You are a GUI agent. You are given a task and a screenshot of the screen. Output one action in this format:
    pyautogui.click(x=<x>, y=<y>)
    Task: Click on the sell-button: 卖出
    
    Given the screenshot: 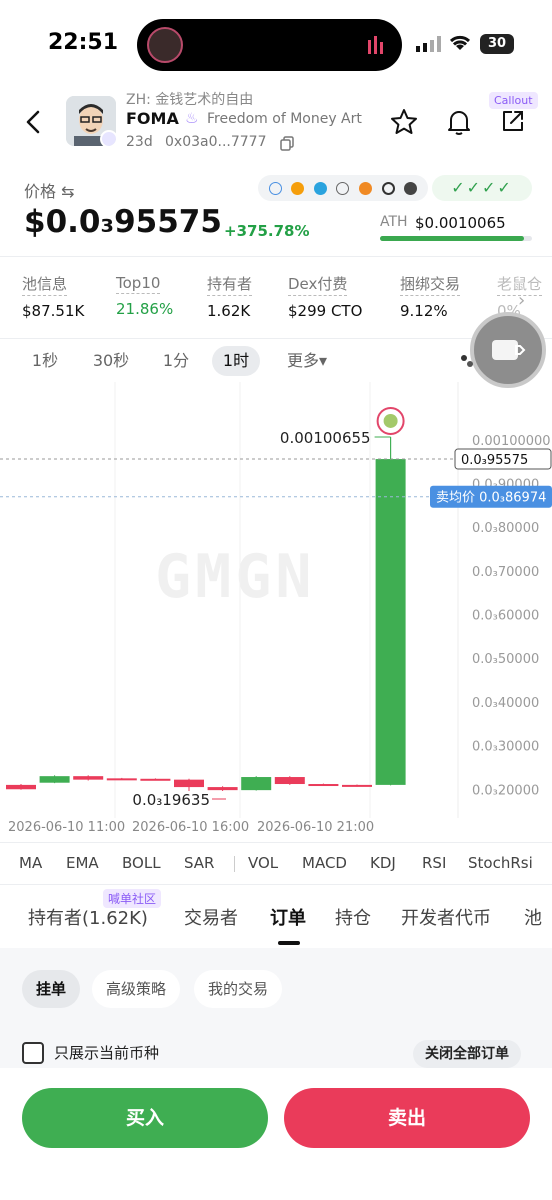 What is the action you would take?
    pyautogui.click(x=407, y=1118)
    